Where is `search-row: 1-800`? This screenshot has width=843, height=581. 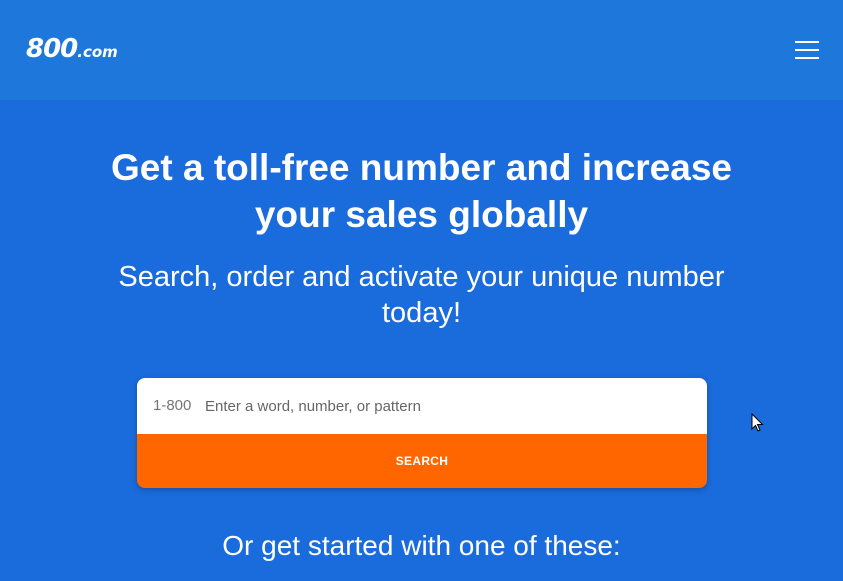 search-row: 1-800 is located at coordinates (422, 406).